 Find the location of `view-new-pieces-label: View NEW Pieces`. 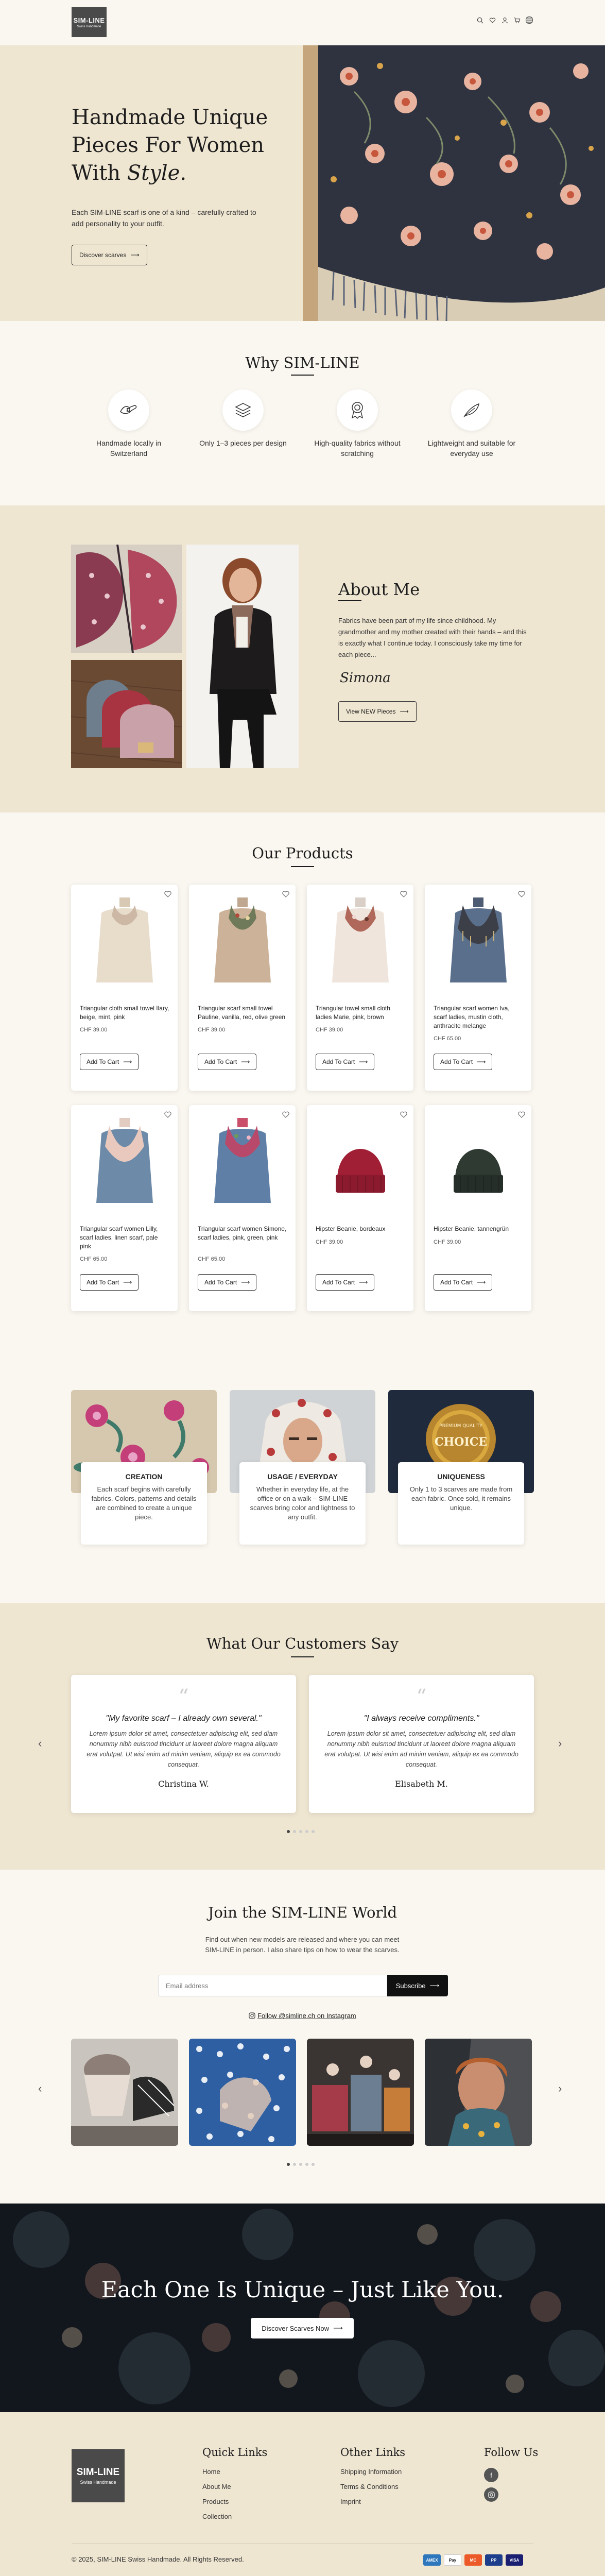

view-new-pieces-label: View NEW Pieces is located at coordinates (371, 711).